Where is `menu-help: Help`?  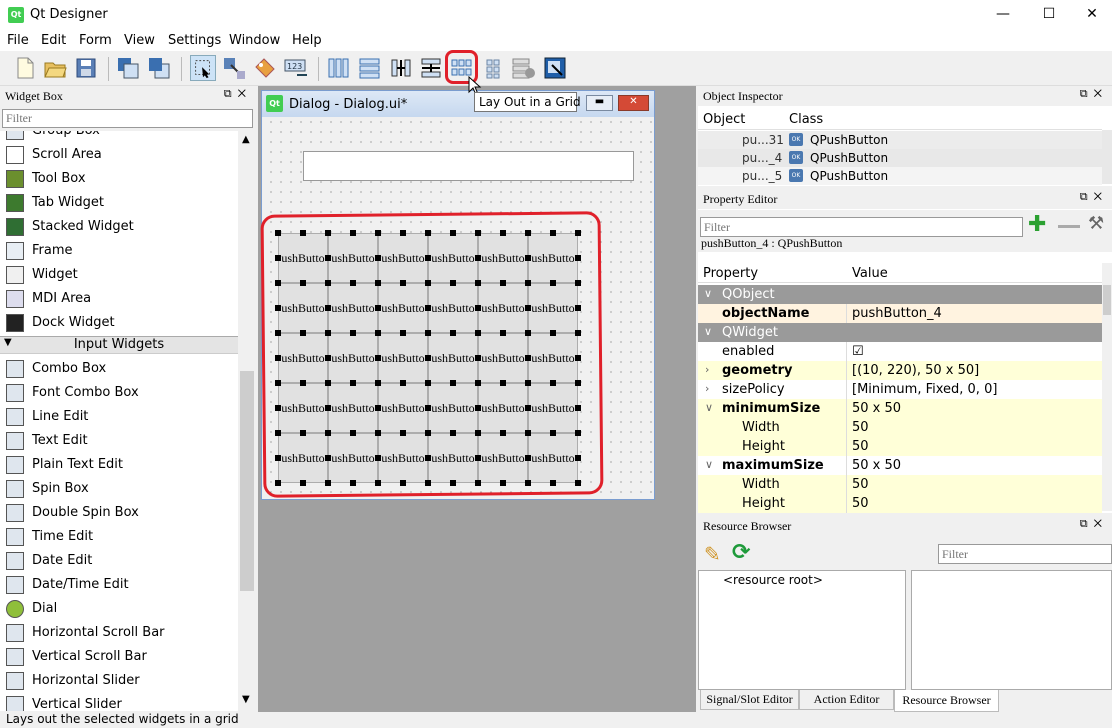 menu-help: Help is located at coordinates (307, 40).